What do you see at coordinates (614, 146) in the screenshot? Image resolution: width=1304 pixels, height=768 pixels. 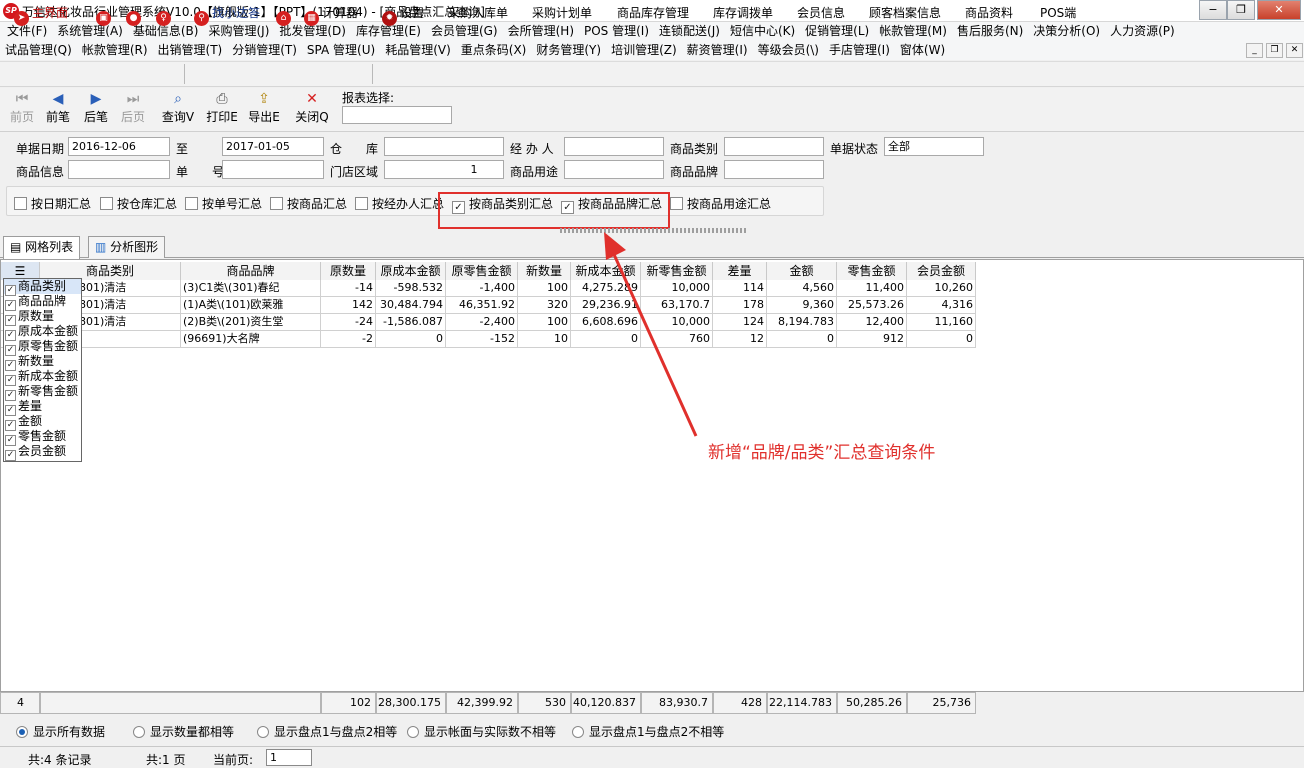 I see `handler-input` at bounding box center [614, 146].